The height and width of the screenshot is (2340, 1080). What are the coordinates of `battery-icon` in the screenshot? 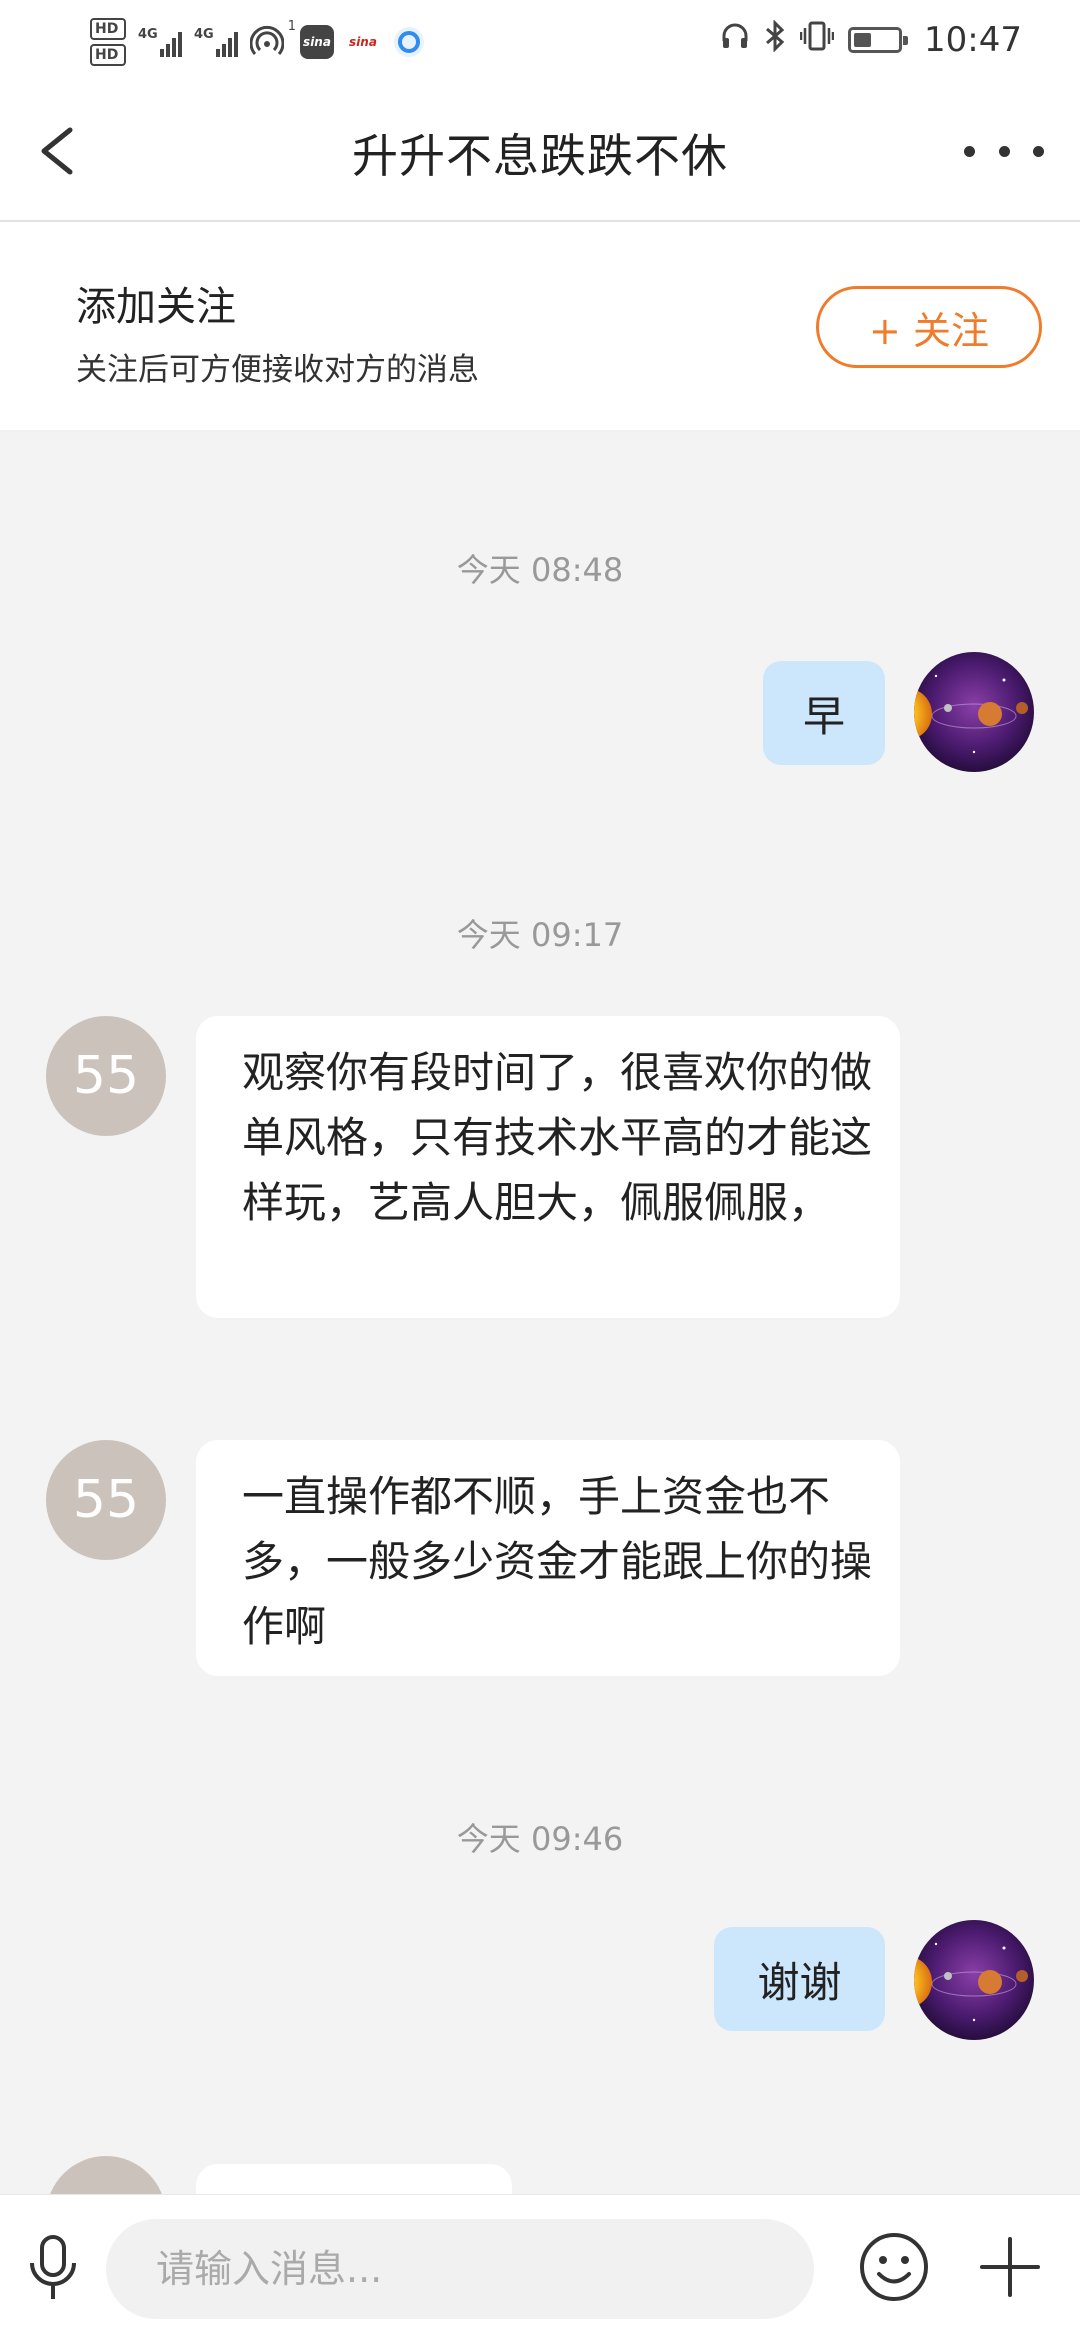 It's located at (878, 40).